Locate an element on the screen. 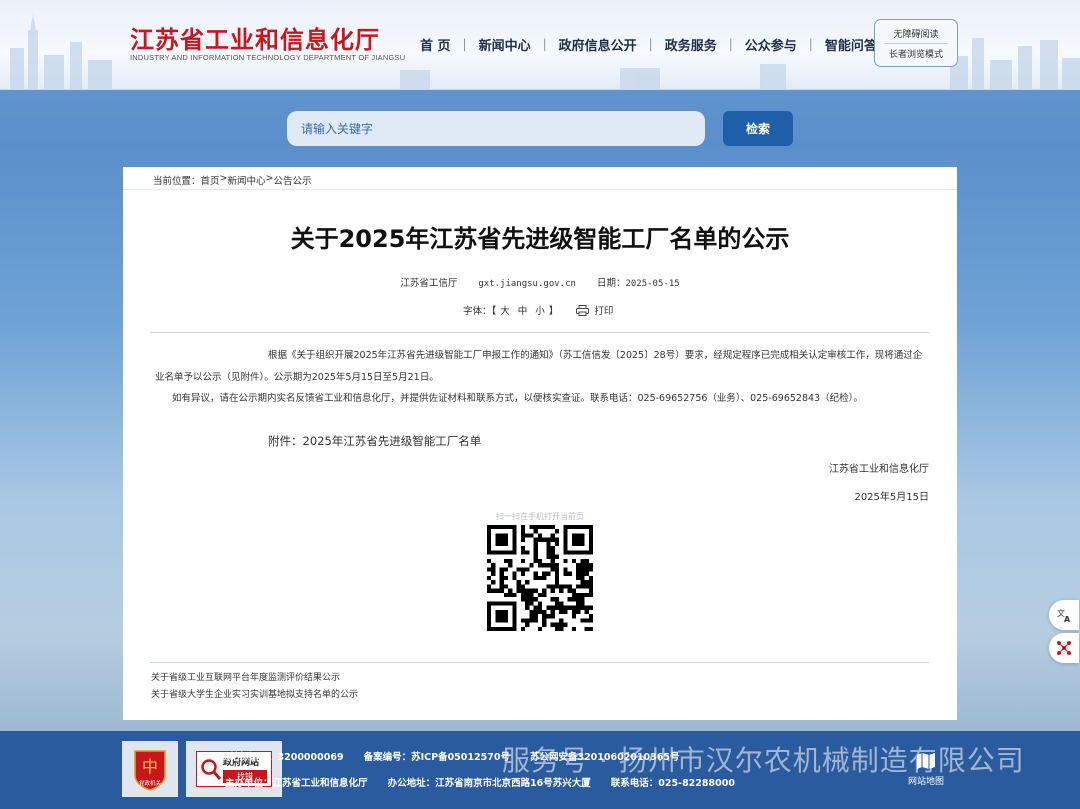 The width and height of the screenshot is (1080, 809). date-value: 2025-05-15 is located at coordinates (652, 284).